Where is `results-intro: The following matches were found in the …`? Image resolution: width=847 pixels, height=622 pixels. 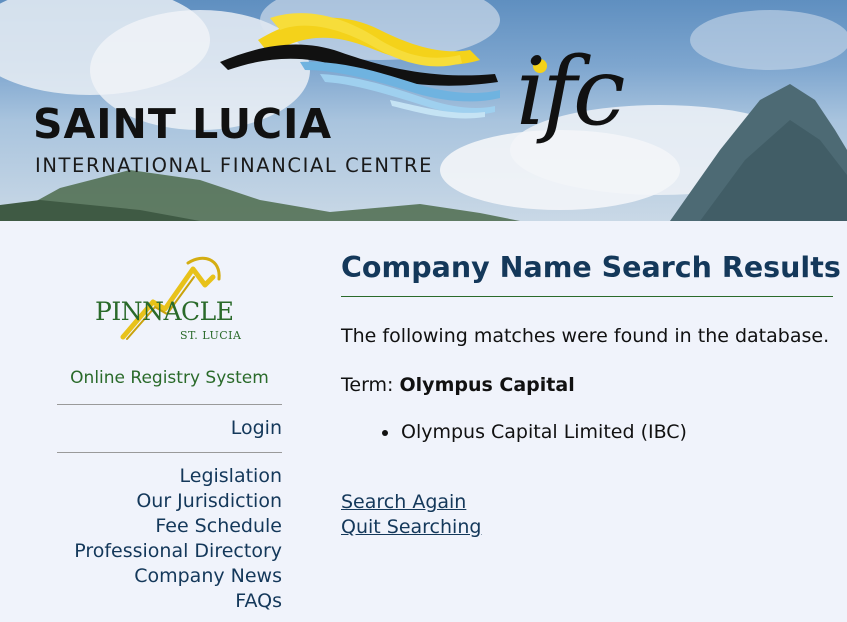
results-intro: The following matches were found in the … is located at coordinates (585, 336).